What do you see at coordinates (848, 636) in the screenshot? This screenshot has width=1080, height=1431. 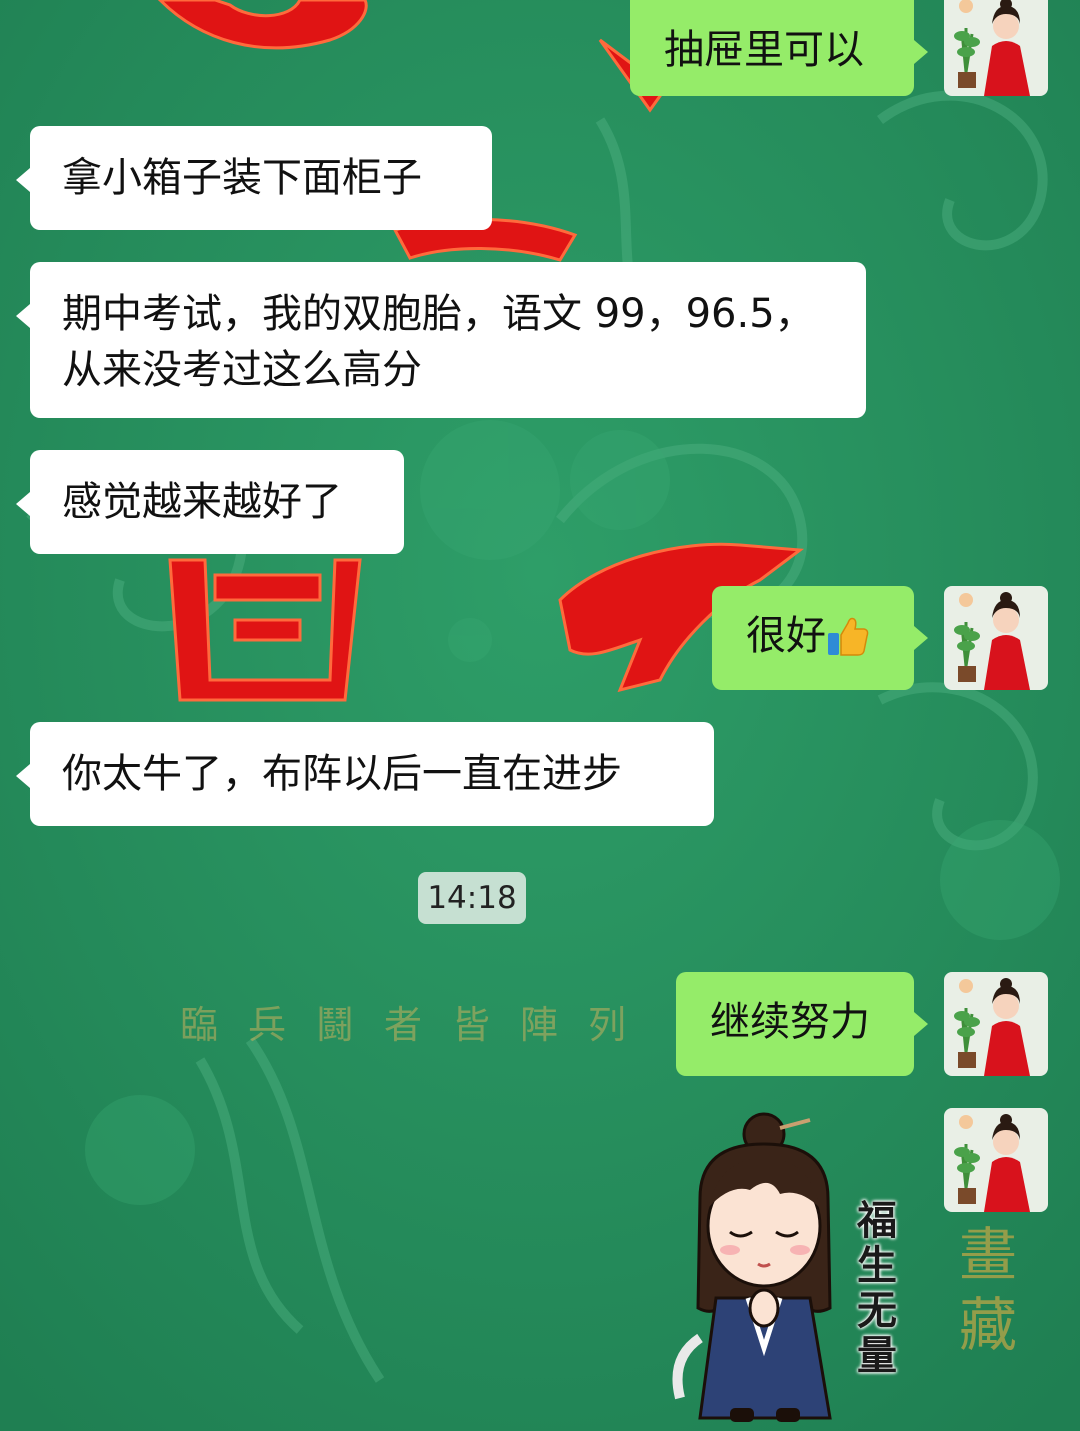 I see `thumbs-up-icon` at bounding box center [848, 636].